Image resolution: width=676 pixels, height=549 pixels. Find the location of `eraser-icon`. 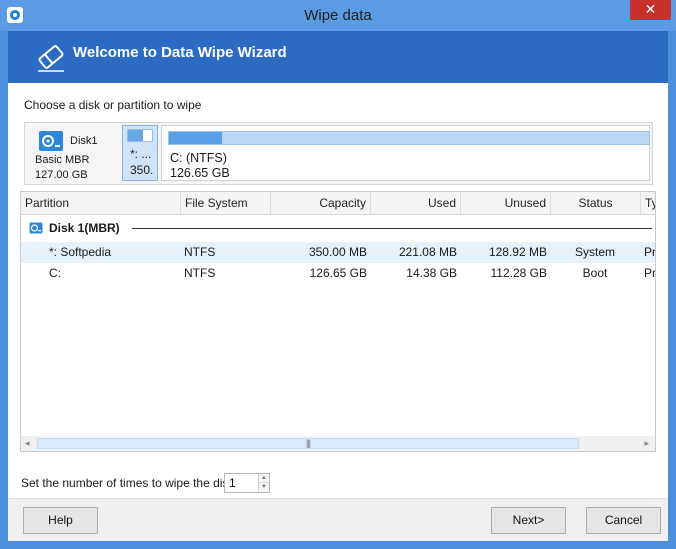

eraser-icon is located at coordinates (51, 58).